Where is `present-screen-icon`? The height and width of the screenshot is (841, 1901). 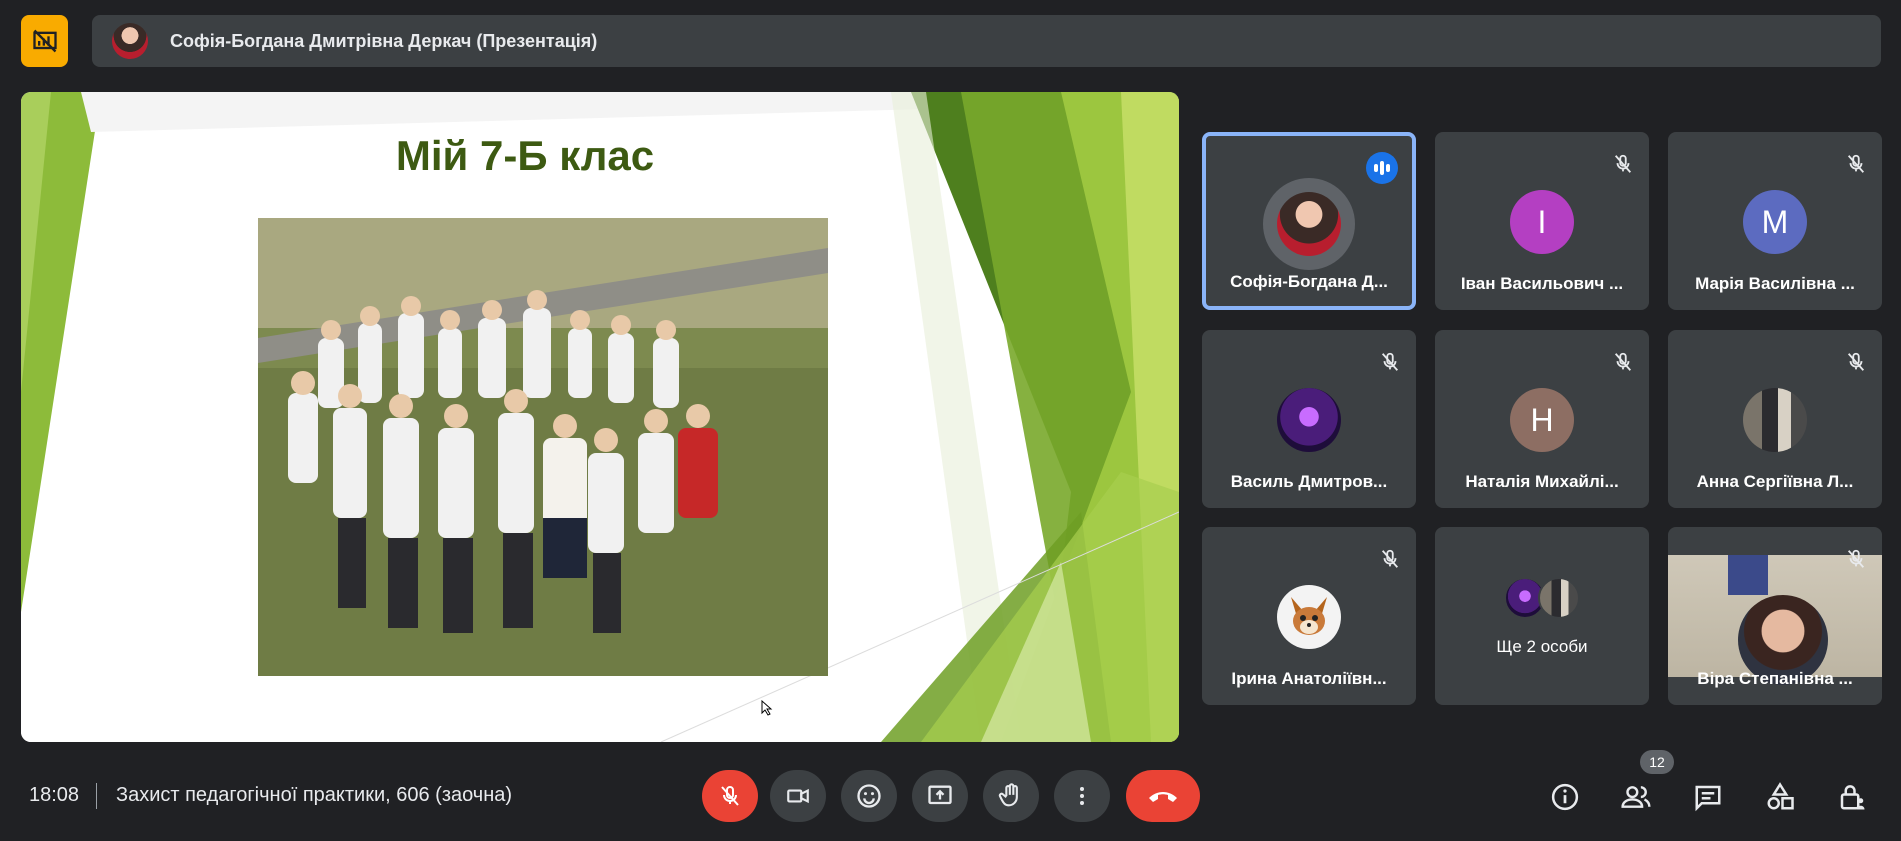
present-screen-icon is located at coordinates (940, 795).